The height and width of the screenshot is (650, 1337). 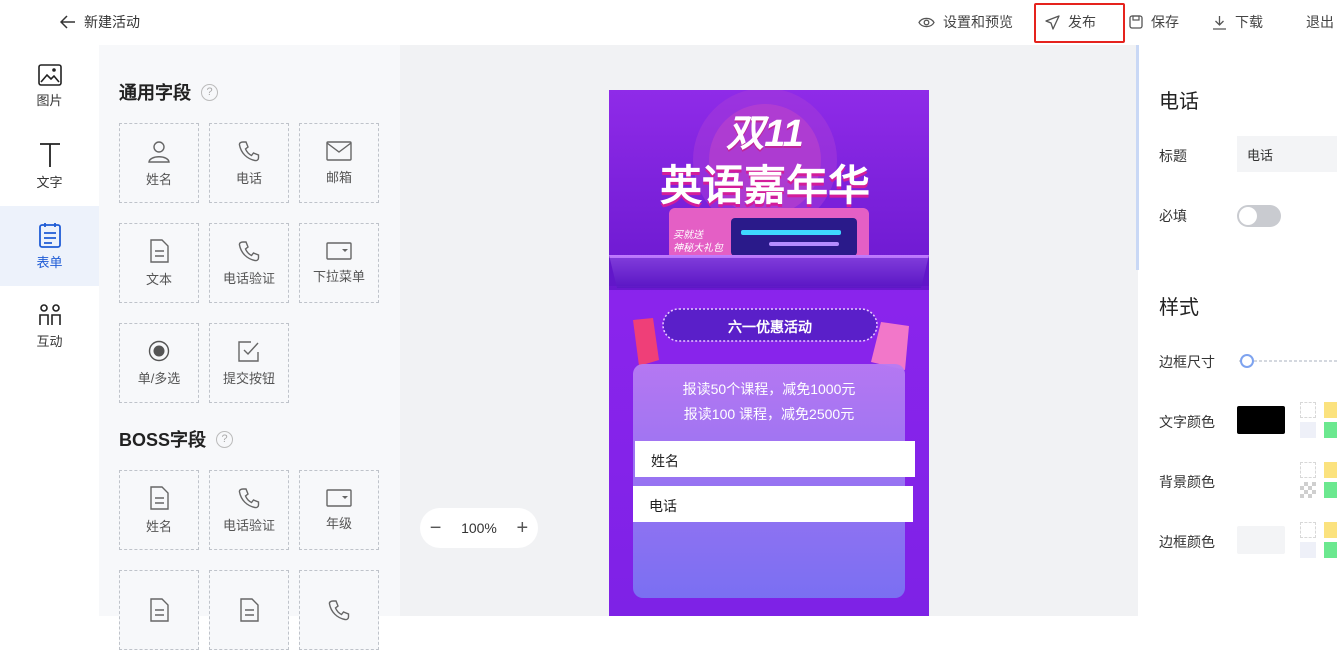 What do you see at coordinates (339, 497) in the screenshot?
I see `dropdown-icon` at bounding box center [339, 497].